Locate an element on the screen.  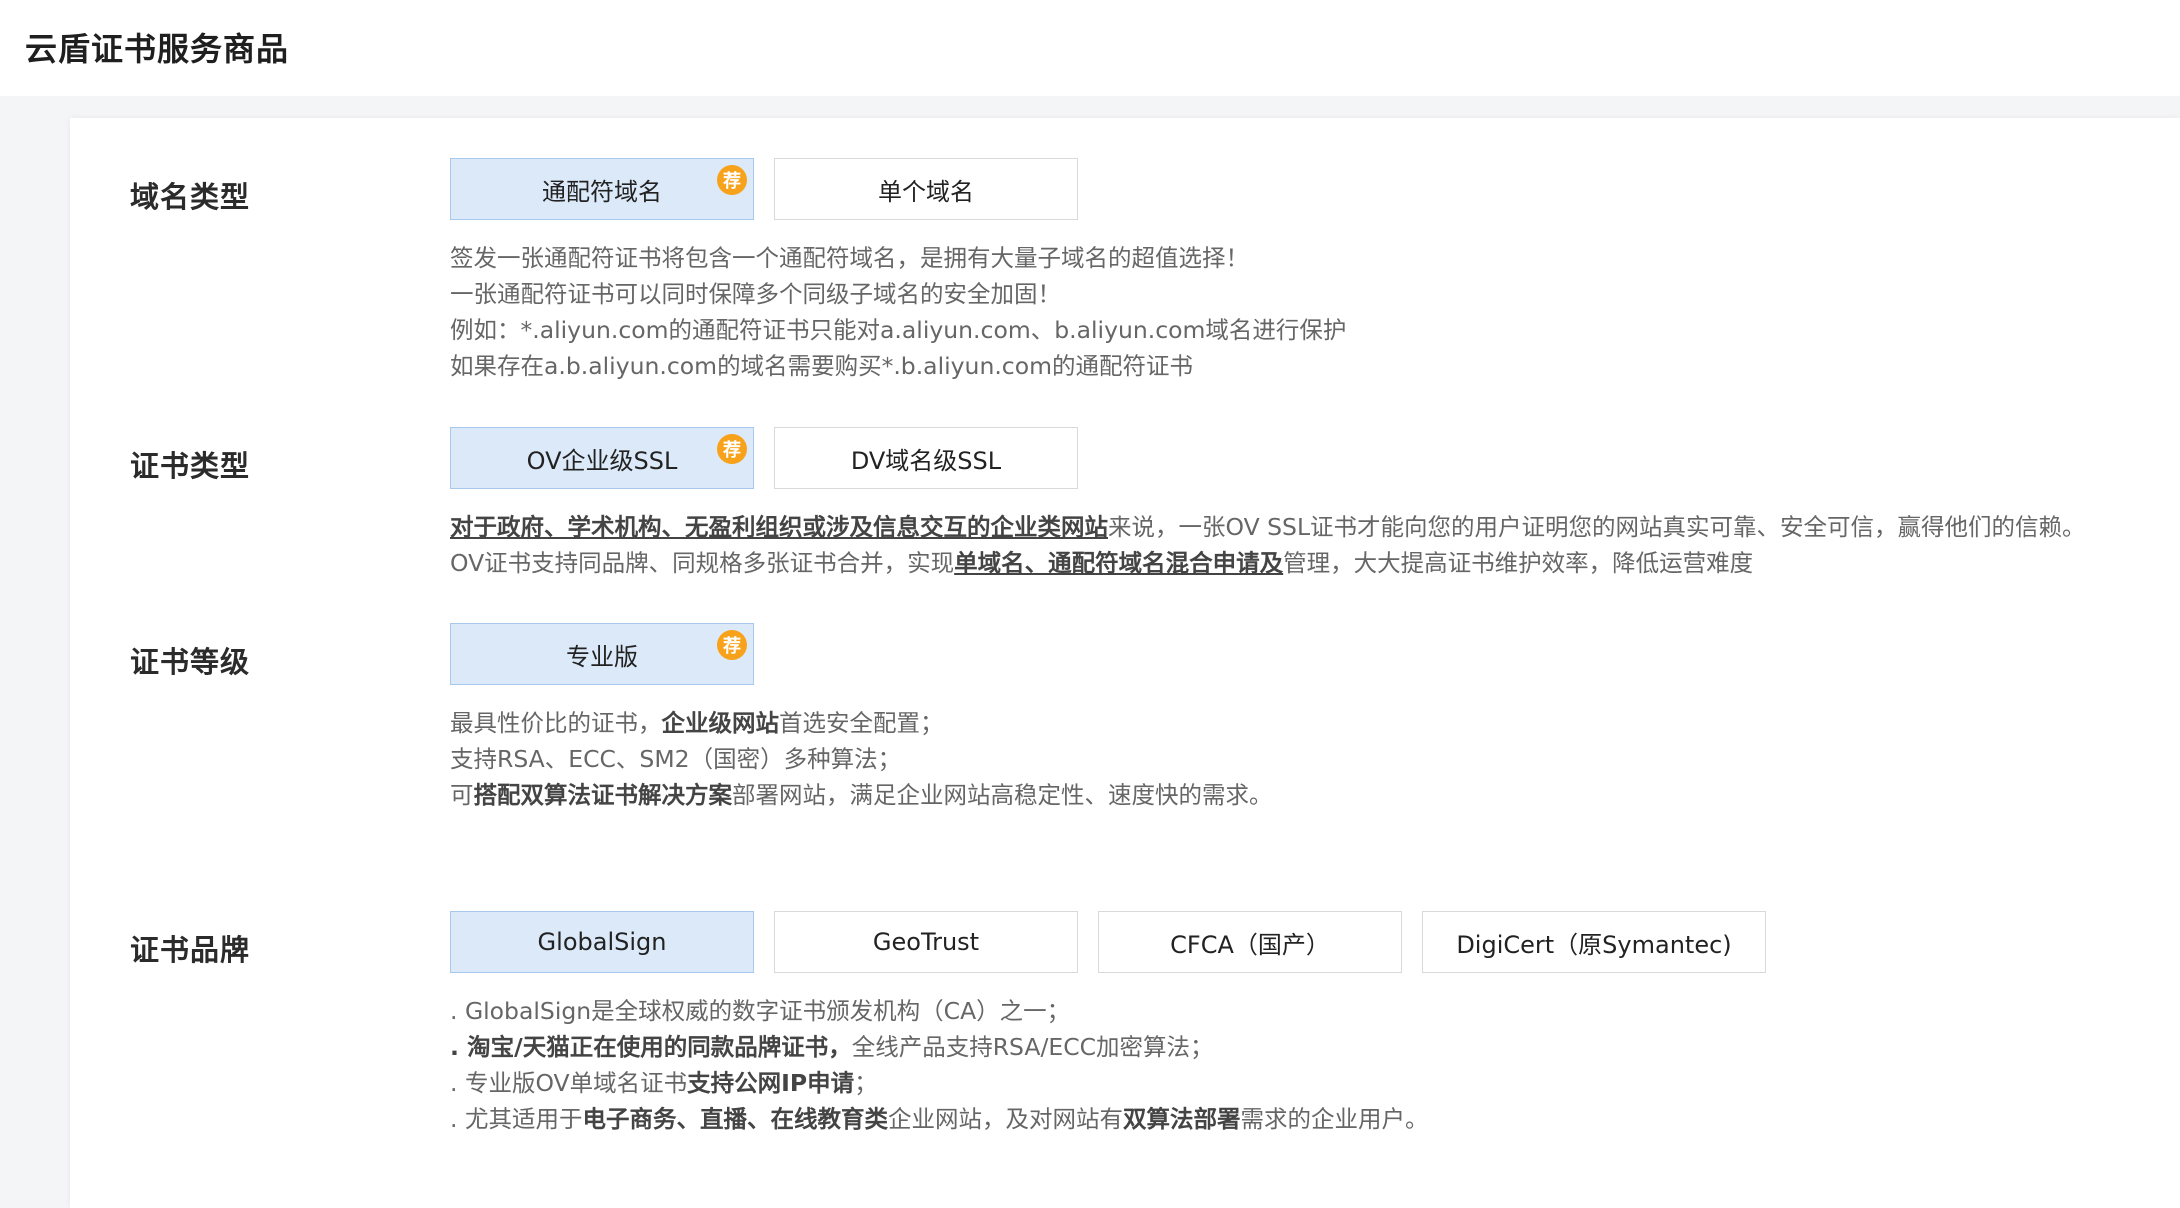
bold-text: 电子商务、直播、在线教育类 is located at coordinates (735, 1119).